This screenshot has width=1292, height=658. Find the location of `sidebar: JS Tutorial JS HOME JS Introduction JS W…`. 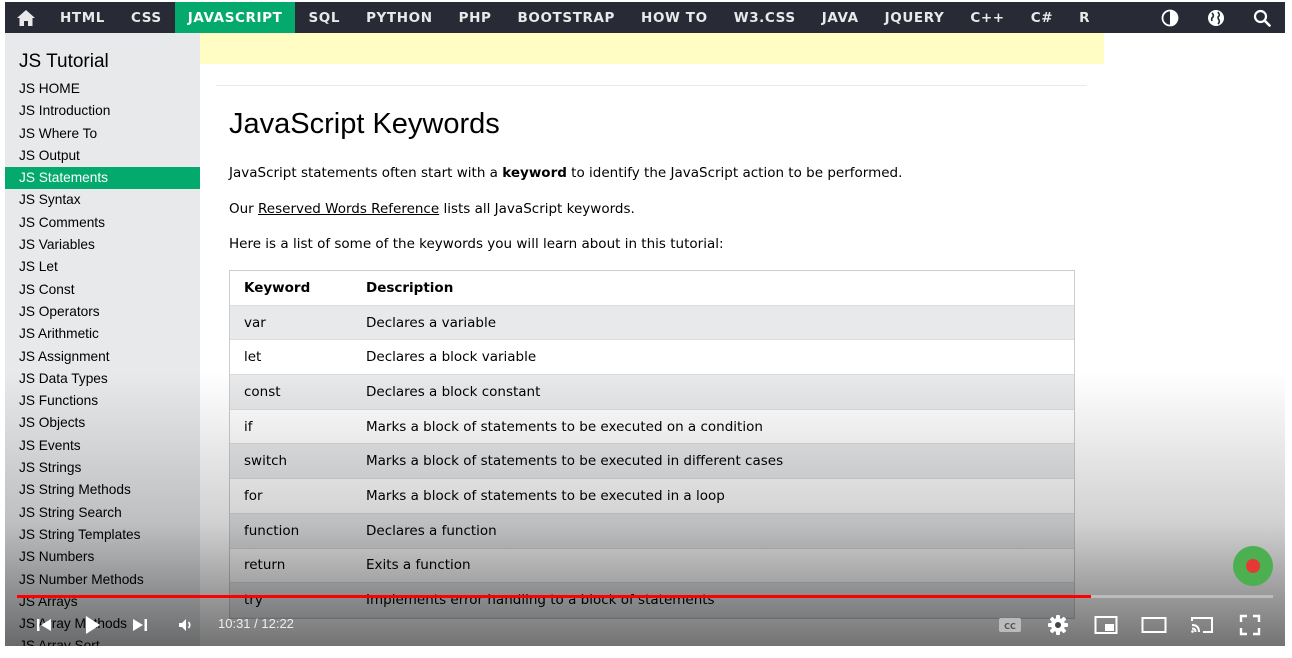

sidebar: JS Tutorial JS HOME JS Introduction JS W… is located at coordinates (102, 339).